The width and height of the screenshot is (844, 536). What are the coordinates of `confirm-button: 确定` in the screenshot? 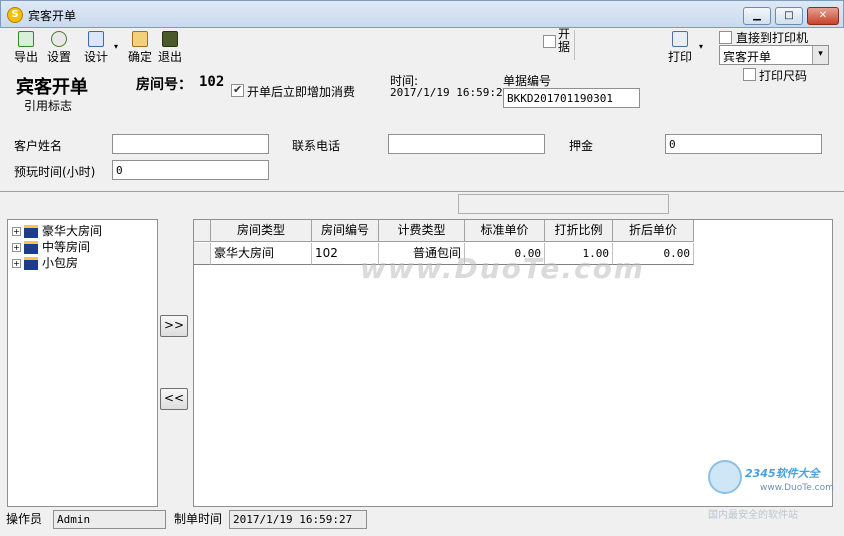 It's located at (140, 48).